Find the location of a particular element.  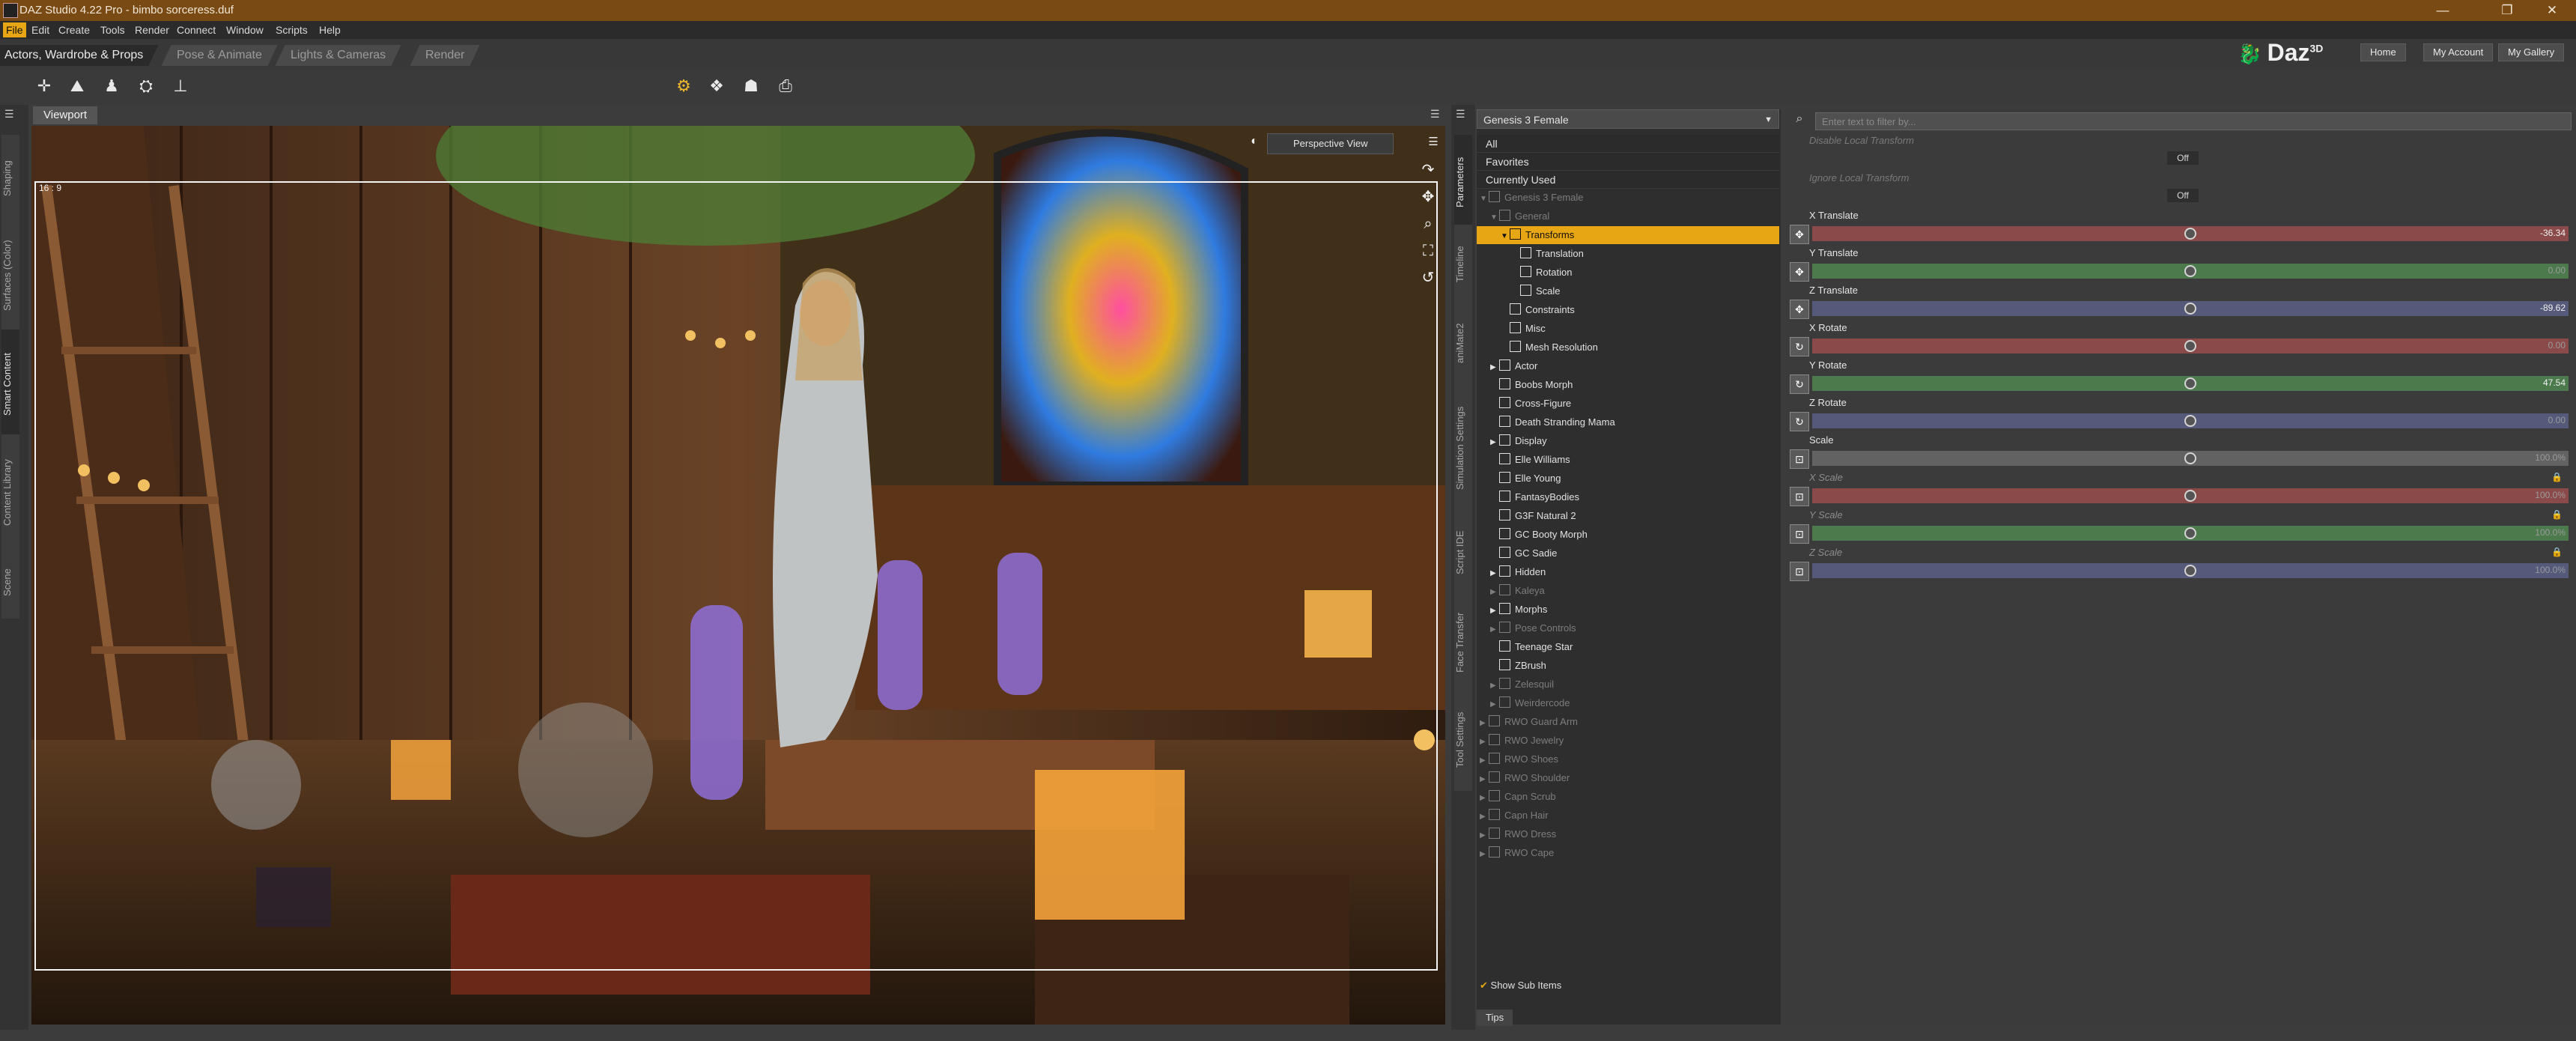

menu-edit: Edit is located at coordinates (40, 30).